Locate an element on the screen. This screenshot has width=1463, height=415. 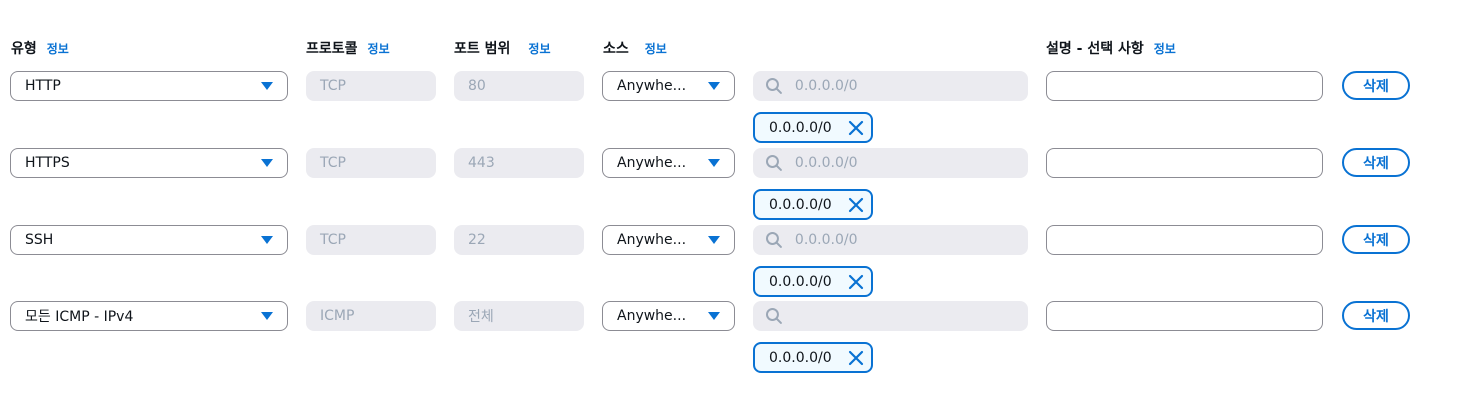
header-source: 소스 정보 is located at coordinates (635, 48).